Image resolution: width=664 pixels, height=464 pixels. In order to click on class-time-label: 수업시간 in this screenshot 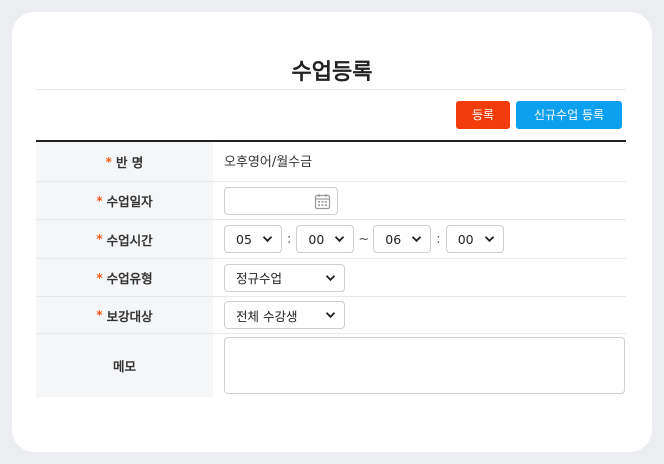, I will do `click(129, 240)`.